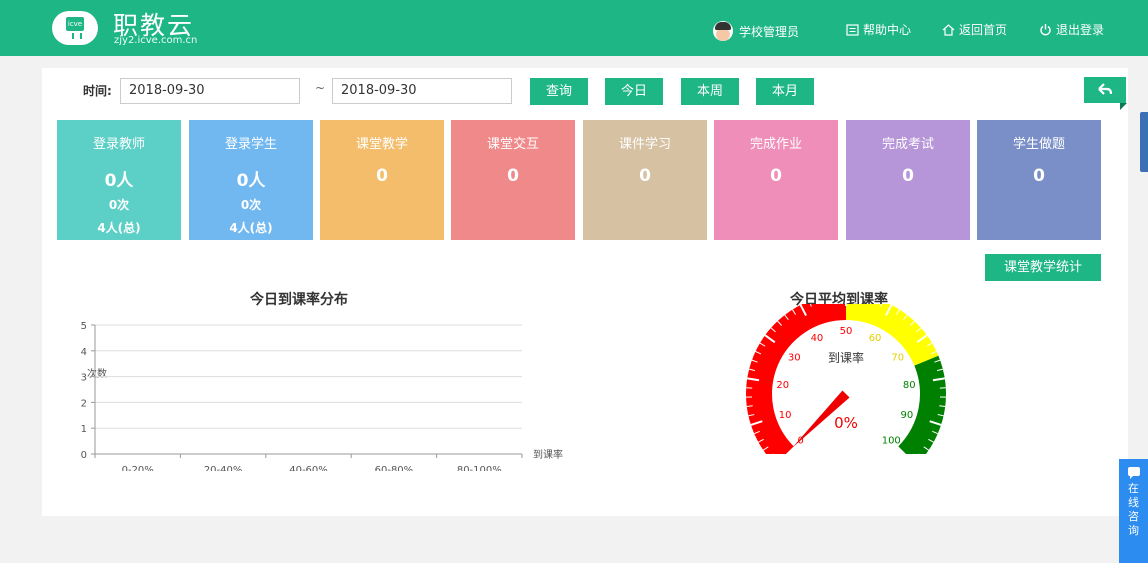 Image resolution: width=1148 pixels, height=563 pixels. What do you see at coordinates (156, 40) in the screenshot?
I see `logo-subtitle: zjy2.icve.com.cn` at bounding box center [156, 40].